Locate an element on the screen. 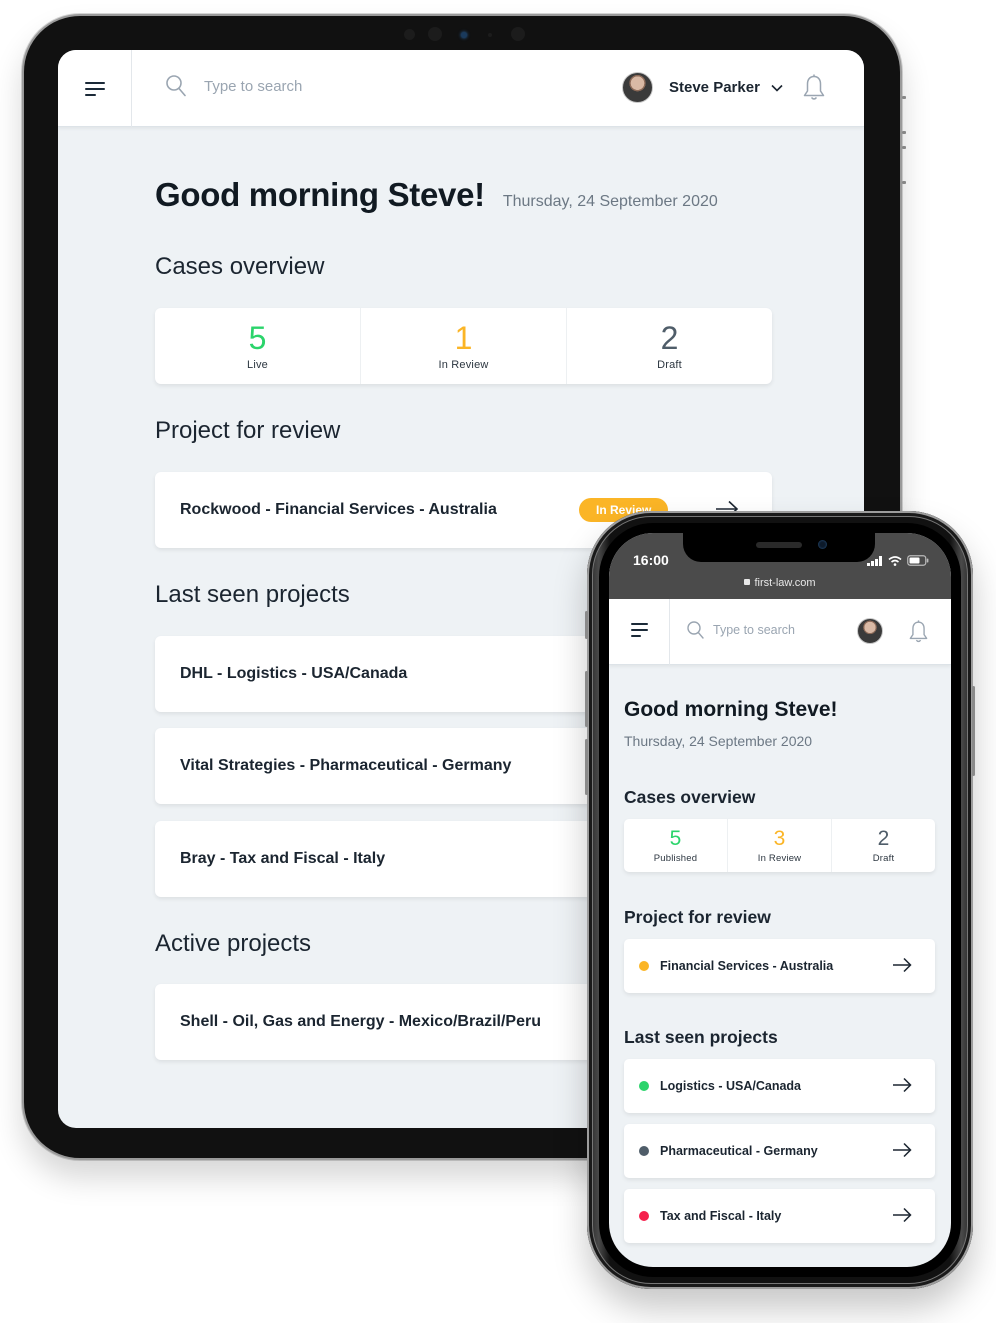 The height and width of the screenshot is (1323, 996). active-projects-title: Active projects is located at coordinates (233, 943).